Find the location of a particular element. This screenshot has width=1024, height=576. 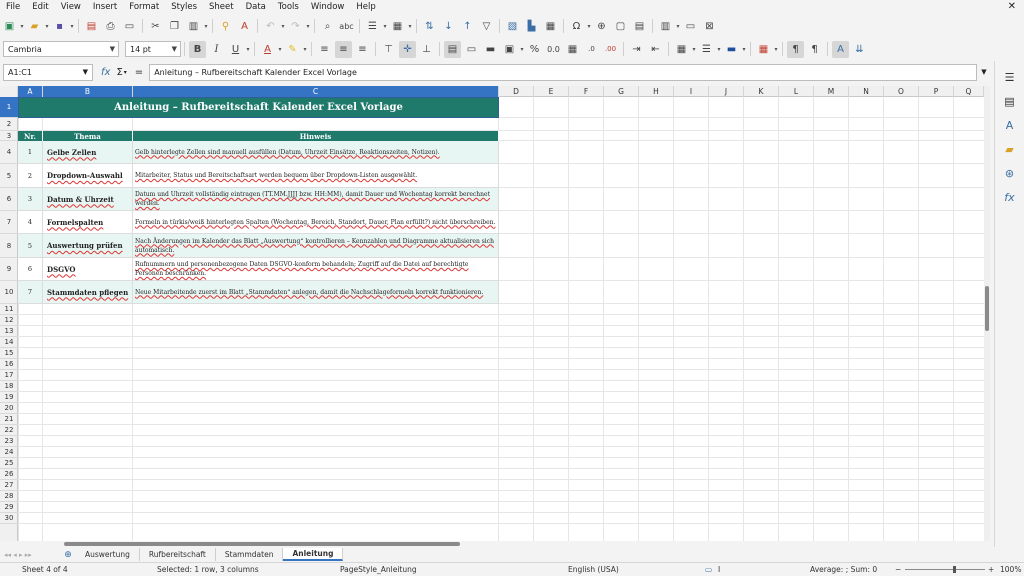

column-header-f: F is located at coordinates (586, 91).